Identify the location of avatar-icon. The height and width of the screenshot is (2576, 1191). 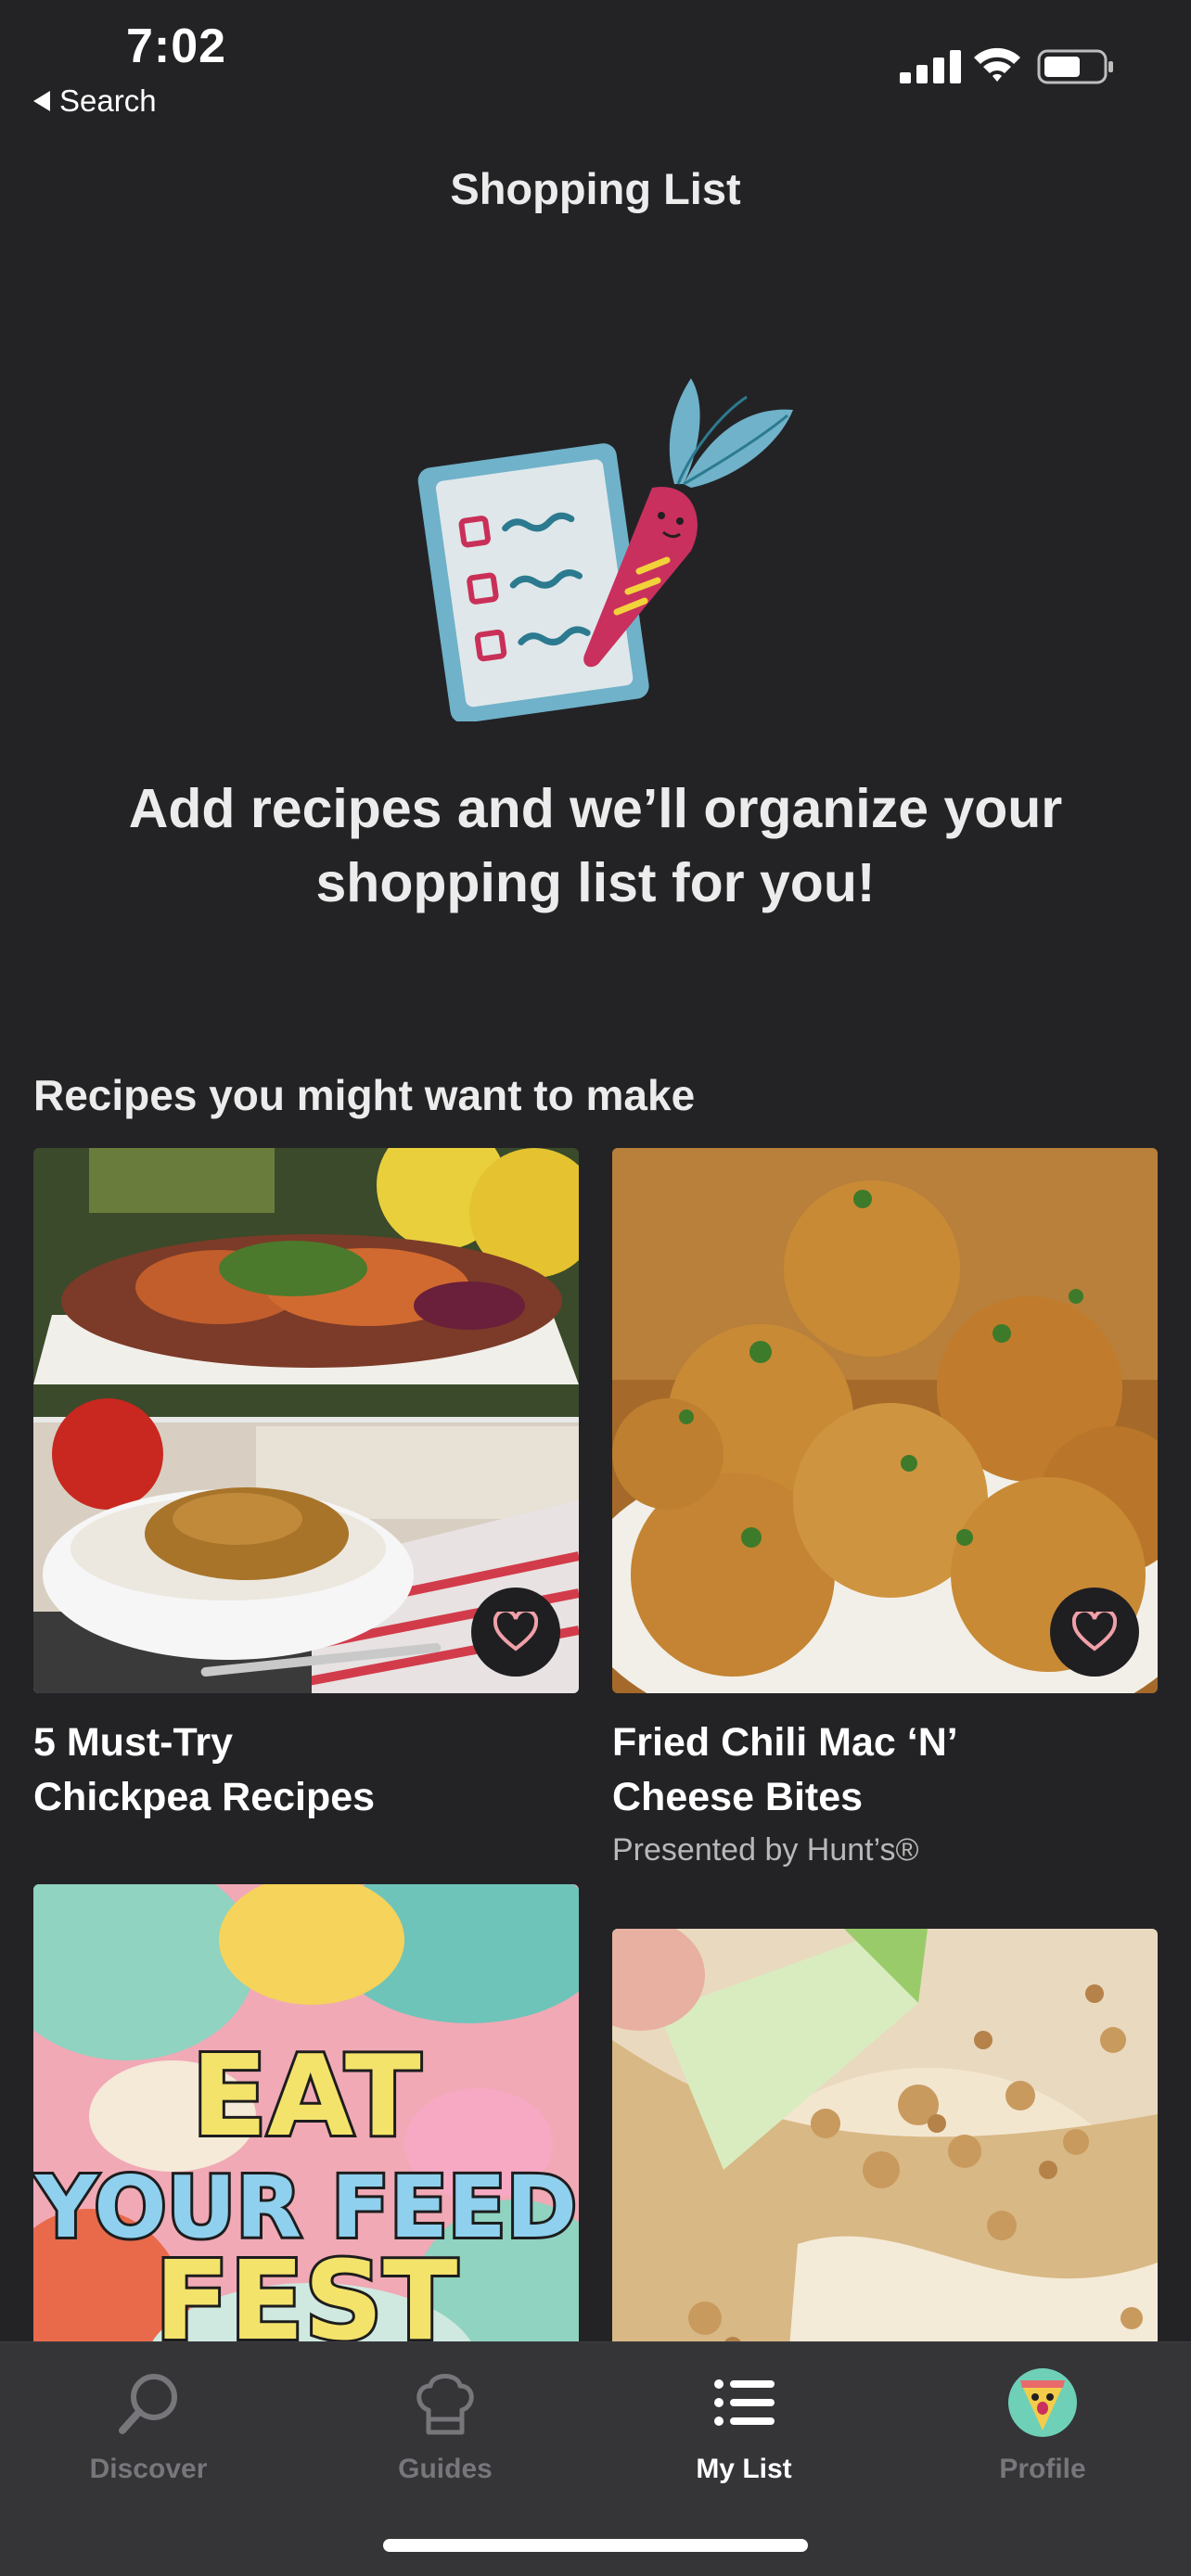
(1042, 2402).